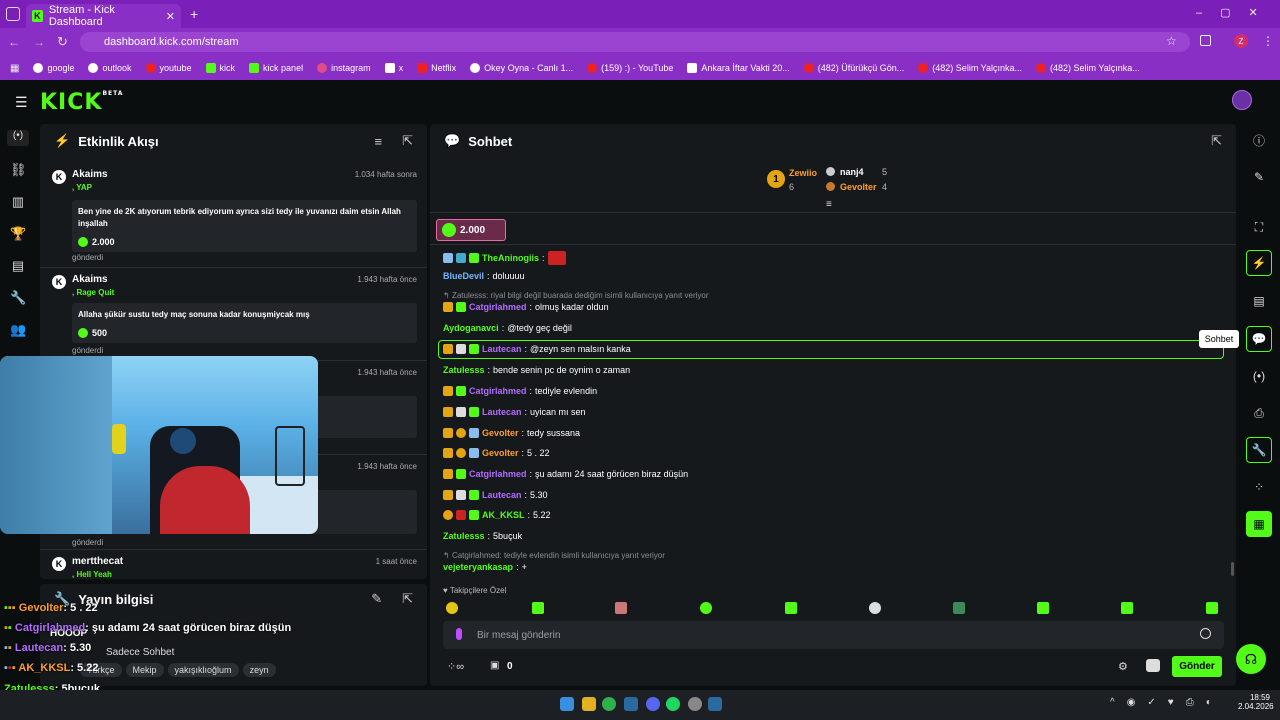 This screenshot has height=720, width=1280. Describe the element at coordinates (18, 298) in the screenshot. I see `wrench-icon: 🔧` at that location.